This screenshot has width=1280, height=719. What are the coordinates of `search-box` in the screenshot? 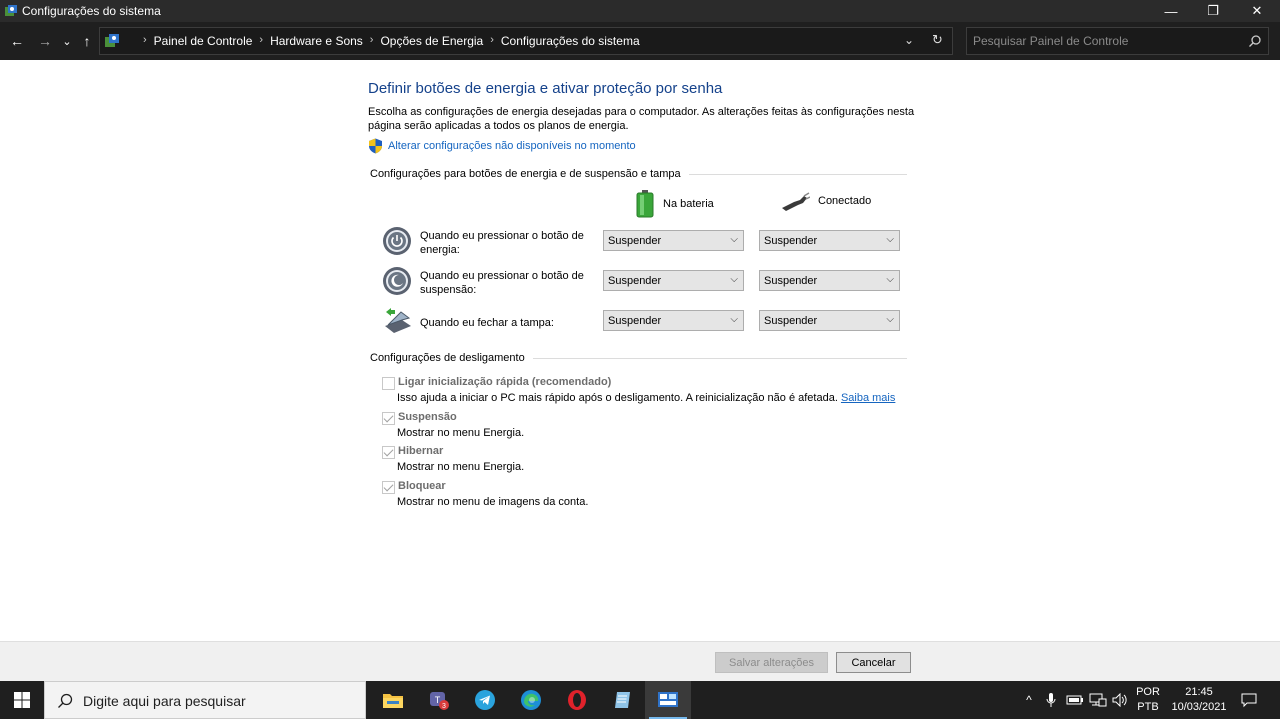 It's located at (1117, 41).